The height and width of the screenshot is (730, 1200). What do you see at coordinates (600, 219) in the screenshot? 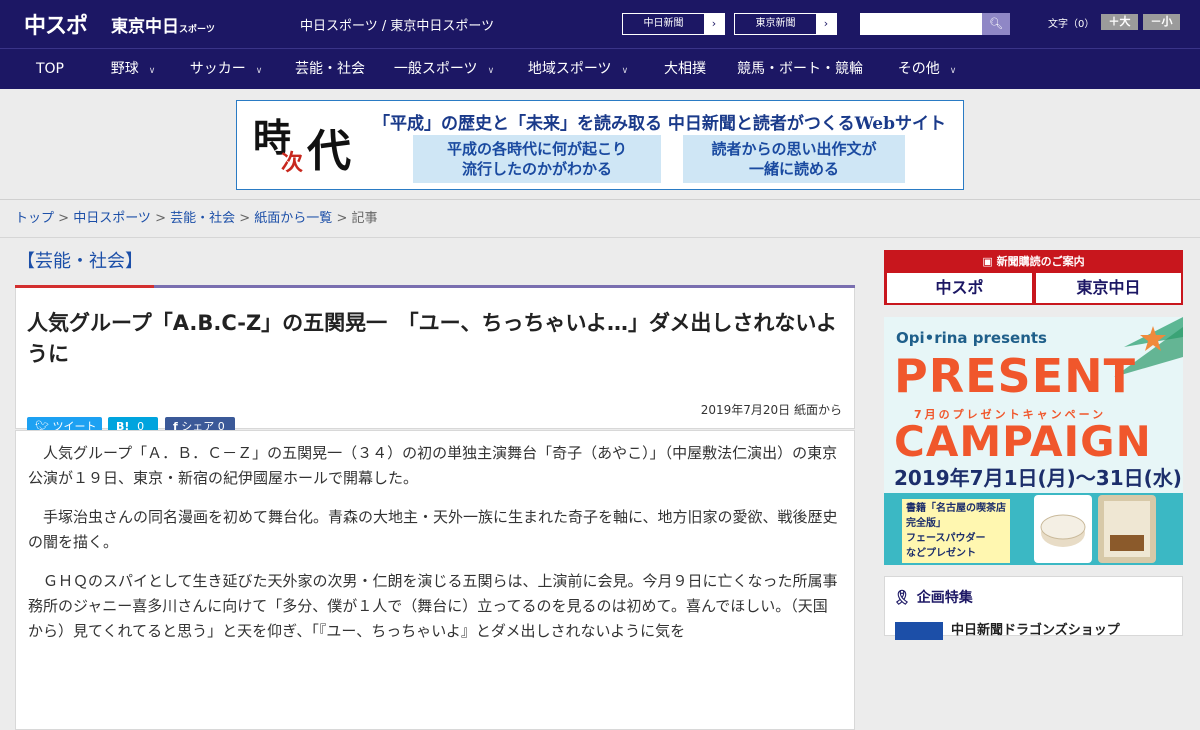
I see `breadcrumb: トップ > 中日スポーツ > 芸能・社会 > 紙面から一覧 > 記事` at bounding box center [600, 219].